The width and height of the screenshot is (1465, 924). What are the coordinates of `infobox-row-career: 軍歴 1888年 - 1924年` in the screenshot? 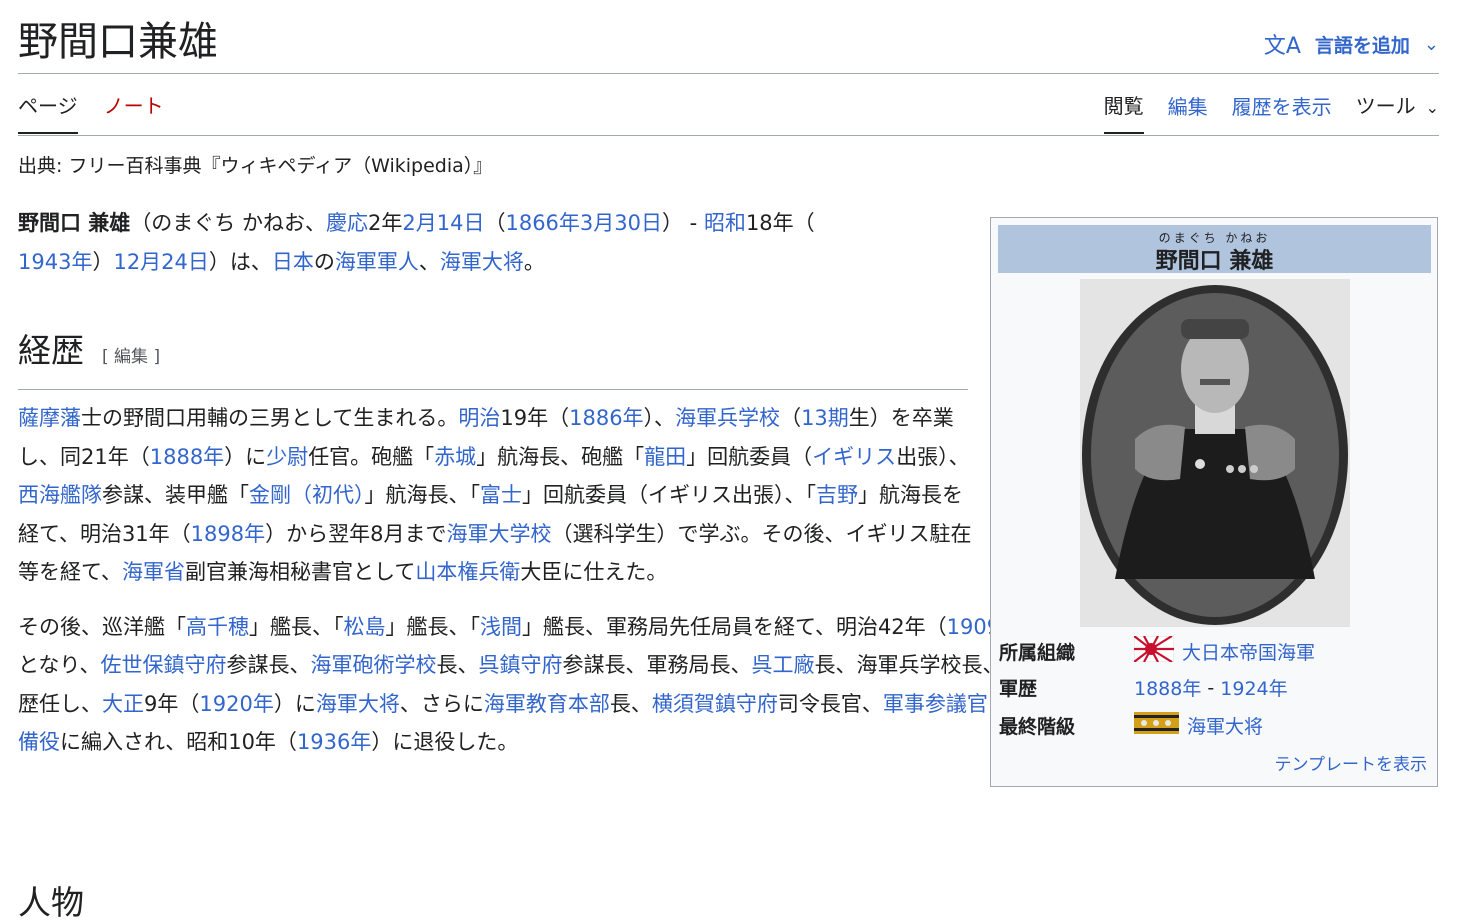 It's located at (1143, 687).